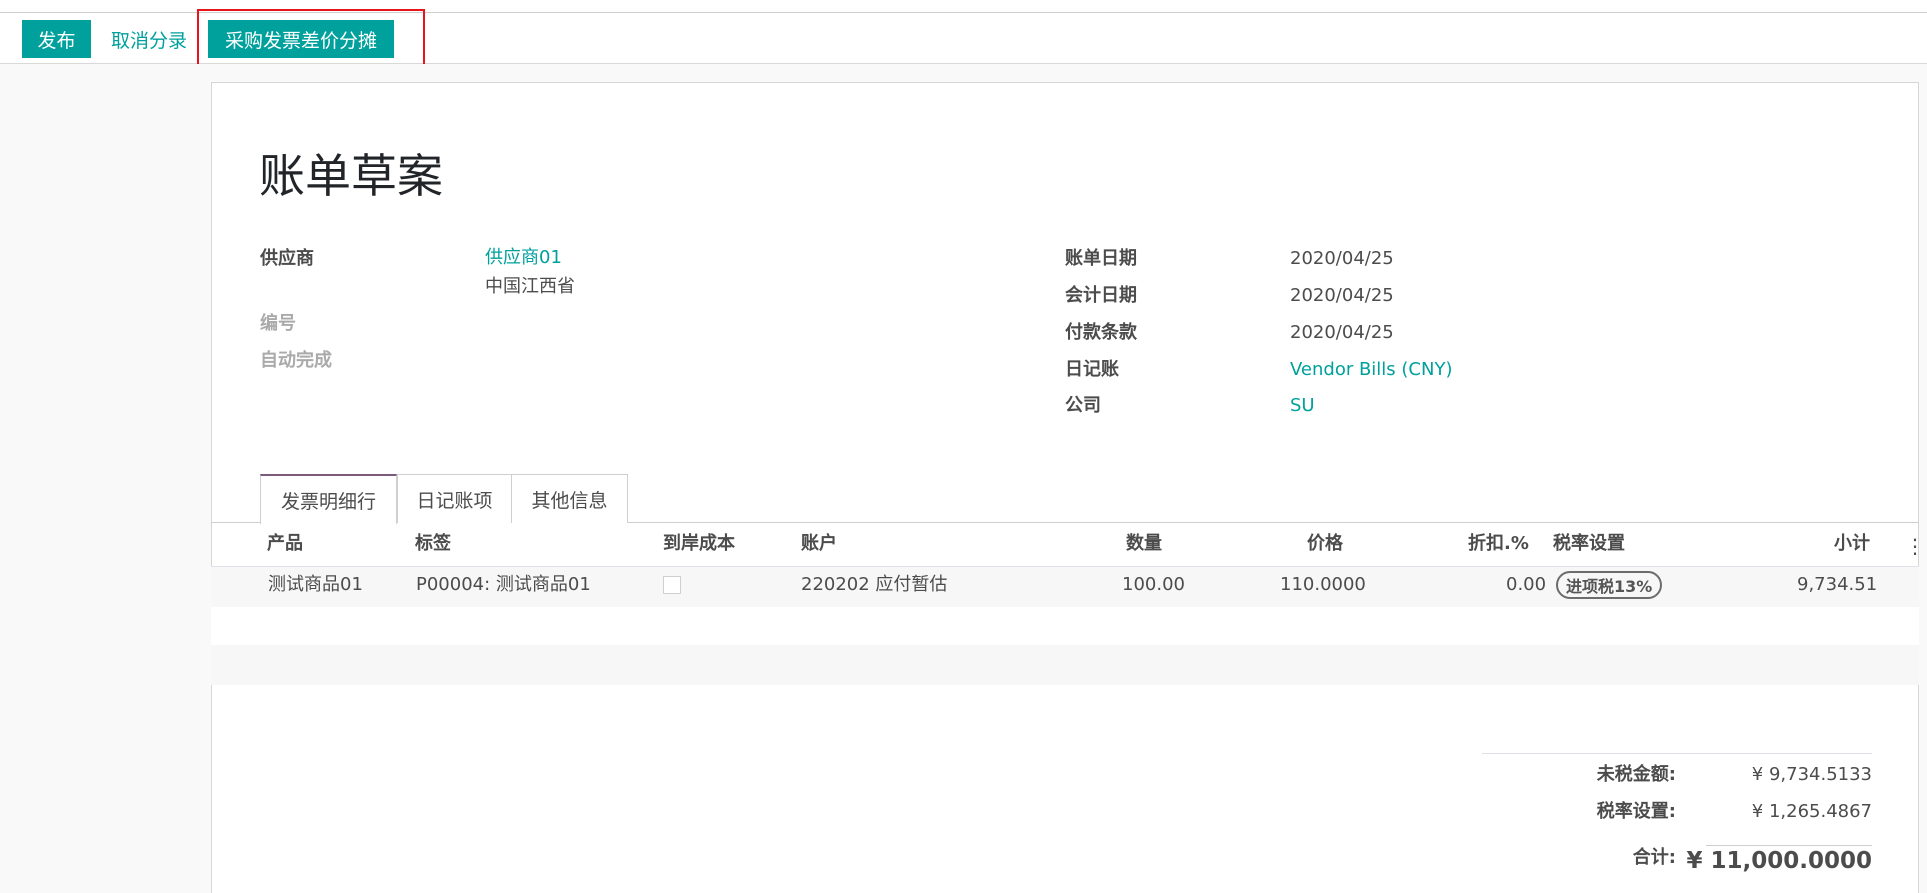  Describe the element at coordinates (1101, 258) in the screenshot. I see `bill-date-label: 账单日期` at that location.